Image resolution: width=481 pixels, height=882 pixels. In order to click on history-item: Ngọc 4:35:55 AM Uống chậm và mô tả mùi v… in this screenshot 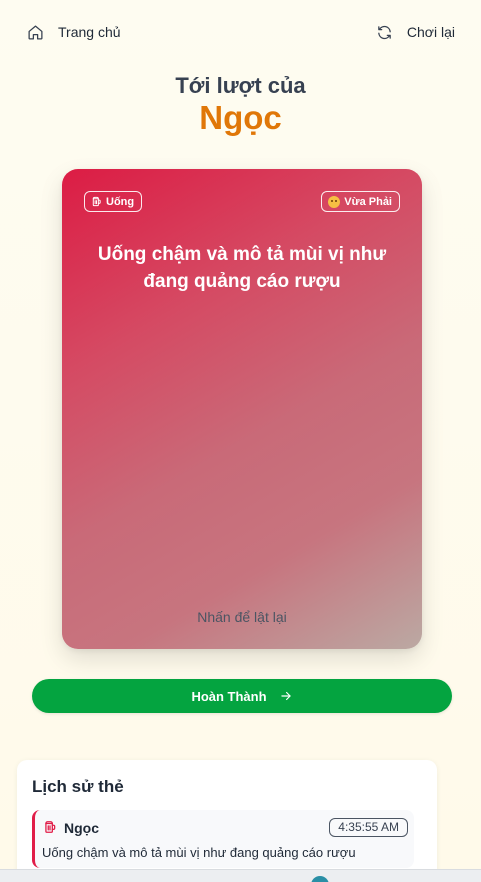, I will do `click(223, 839)`.